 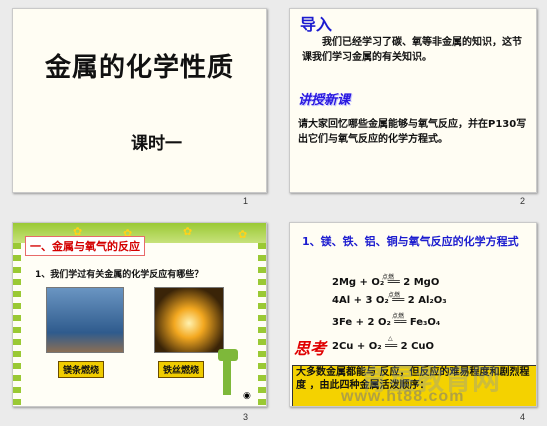 I want to click on slide-number: 4, so click(x=523, y=417).